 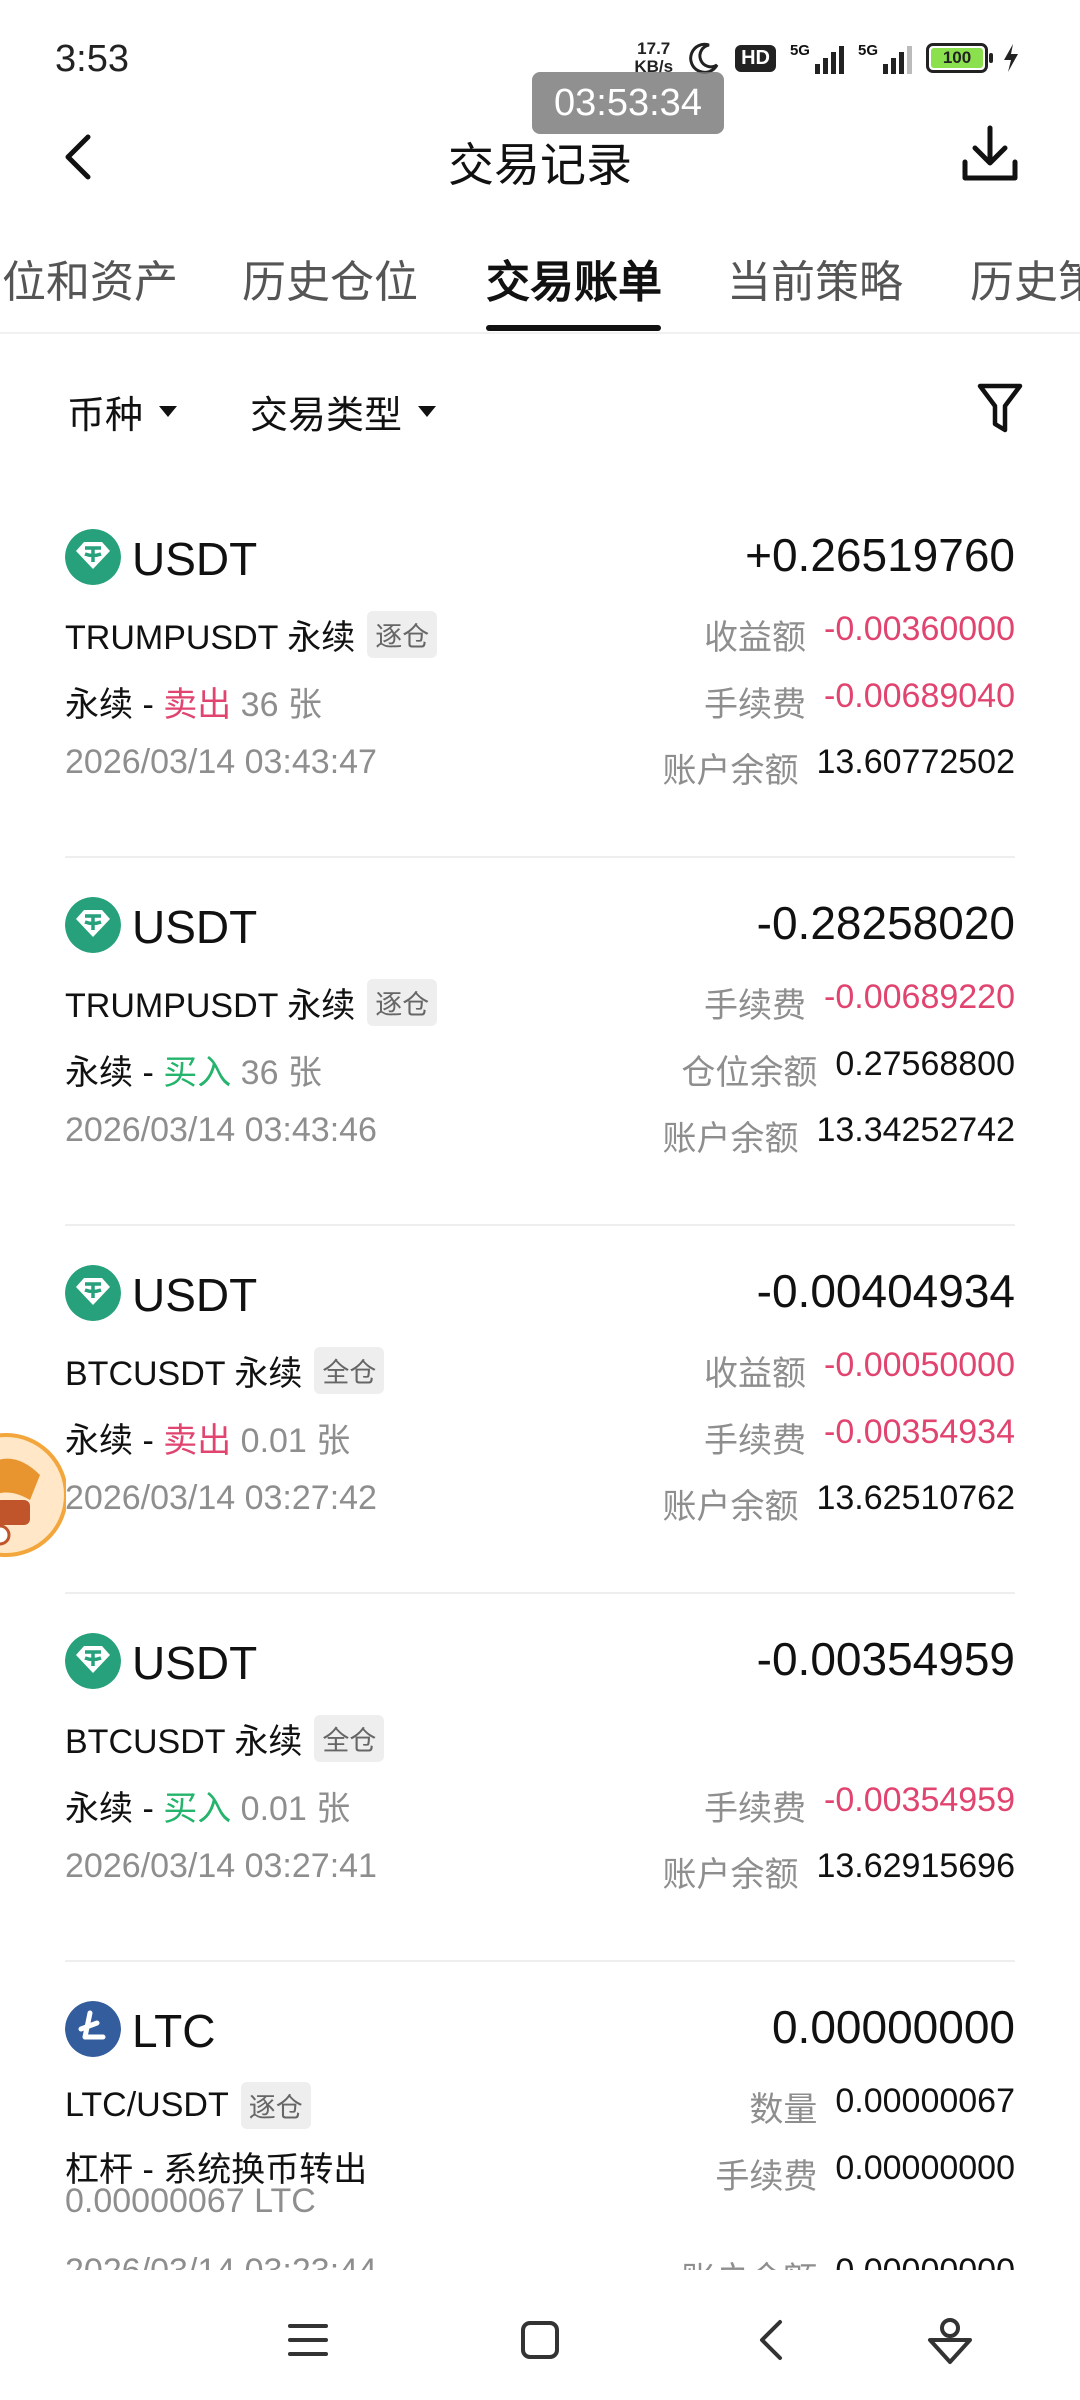 I want to click on filter-row: 币种 交易类型, so click(x=540, y=410).